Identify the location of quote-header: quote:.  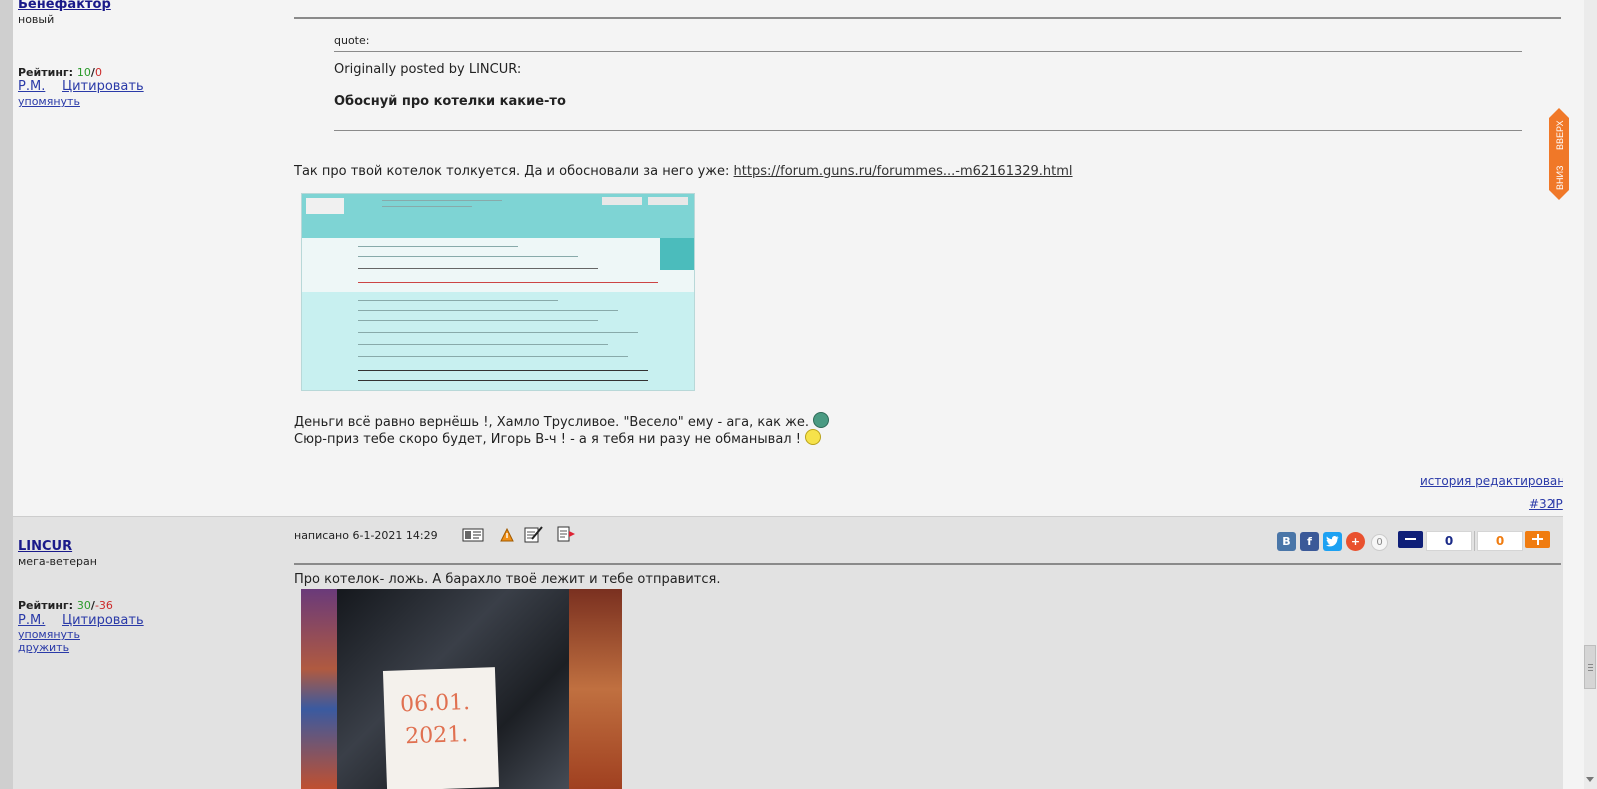
(352, 40).